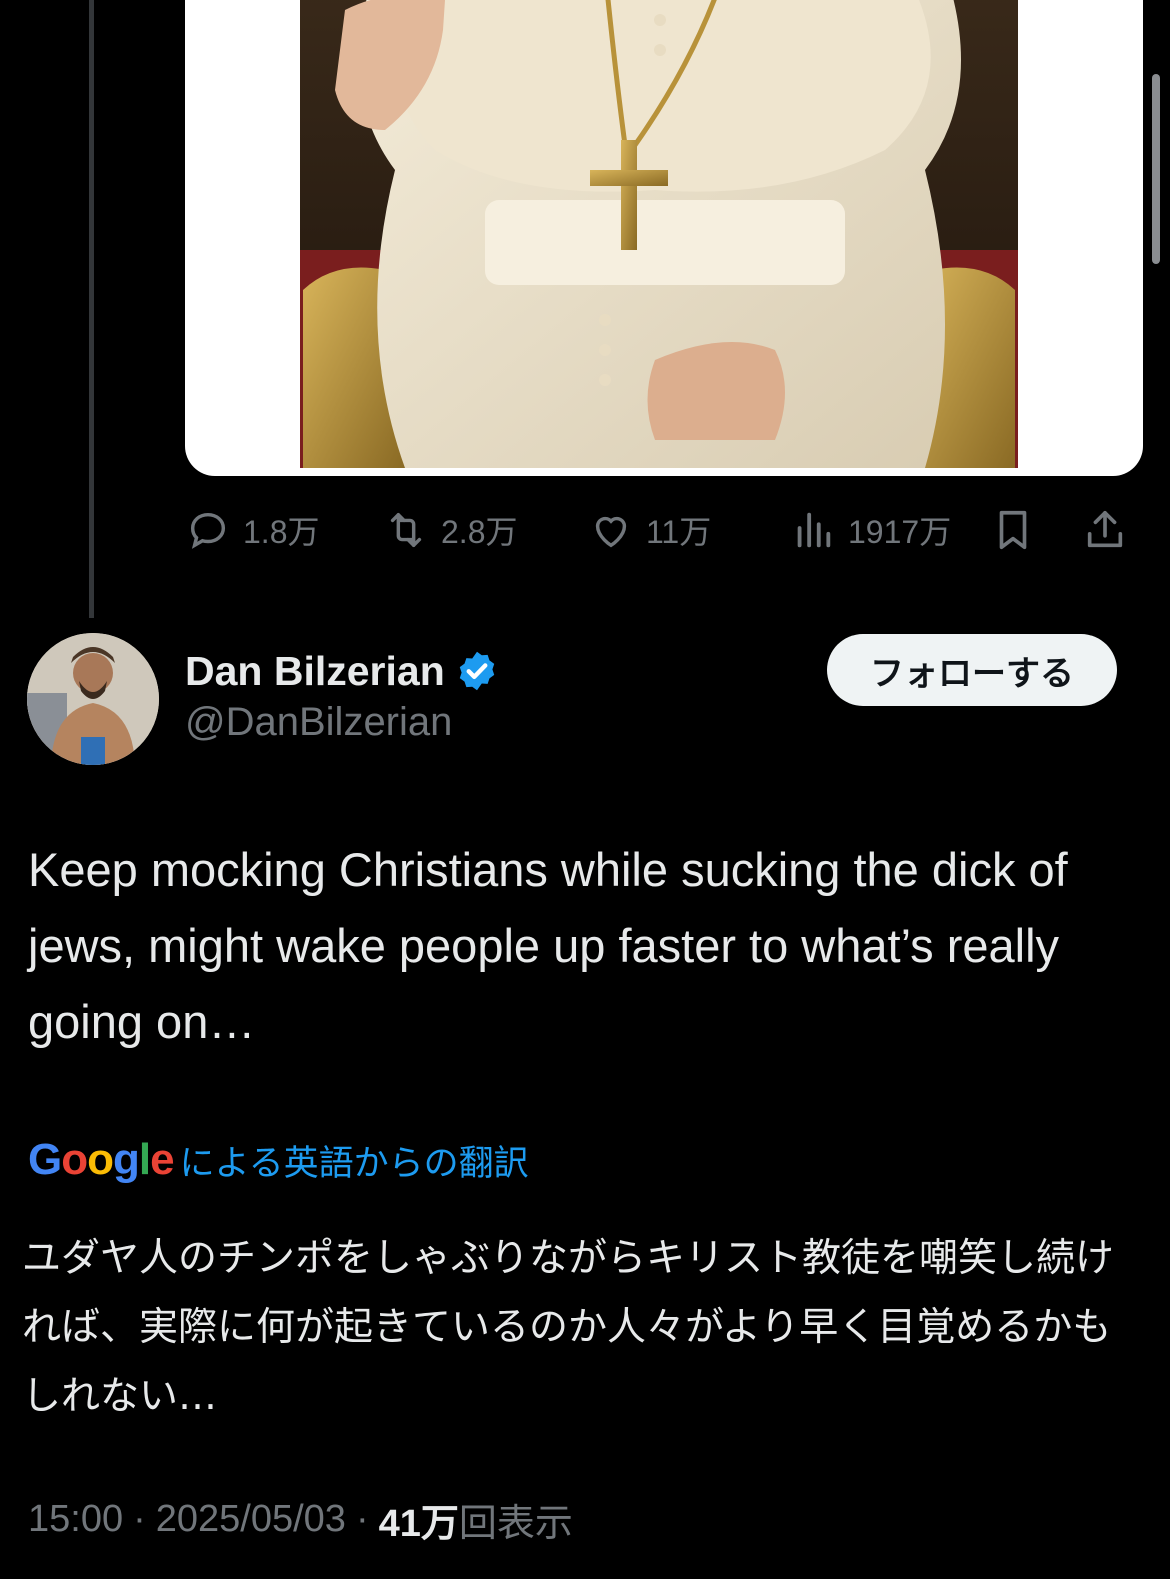 The image size is (1170, 1579). Describe the element at coordinates (418, 1523) in the screenshot. I see `view-count: 41万` at that location.